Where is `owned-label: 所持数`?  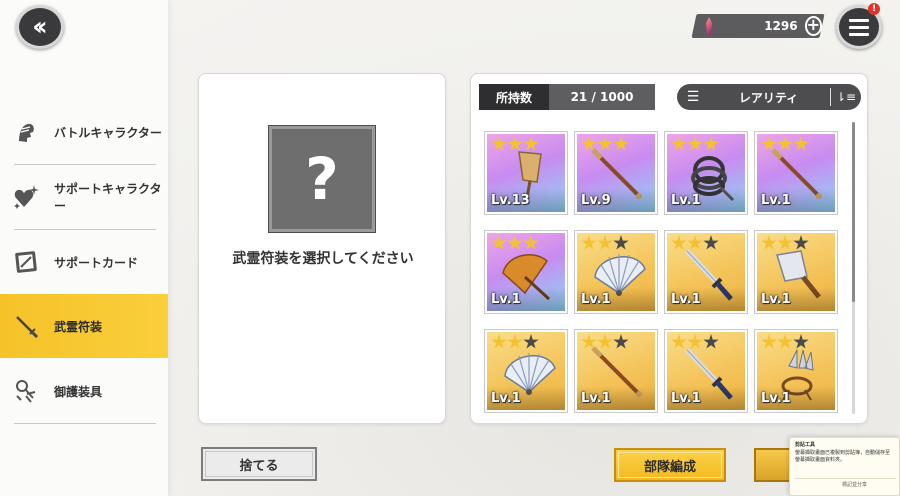 owned-label: 所持数 is located at coordinates (514, 97).